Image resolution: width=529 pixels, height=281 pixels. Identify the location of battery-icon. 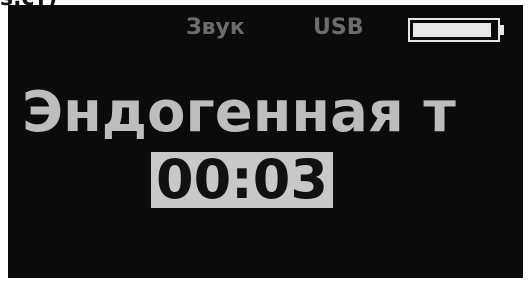
(456, 30).